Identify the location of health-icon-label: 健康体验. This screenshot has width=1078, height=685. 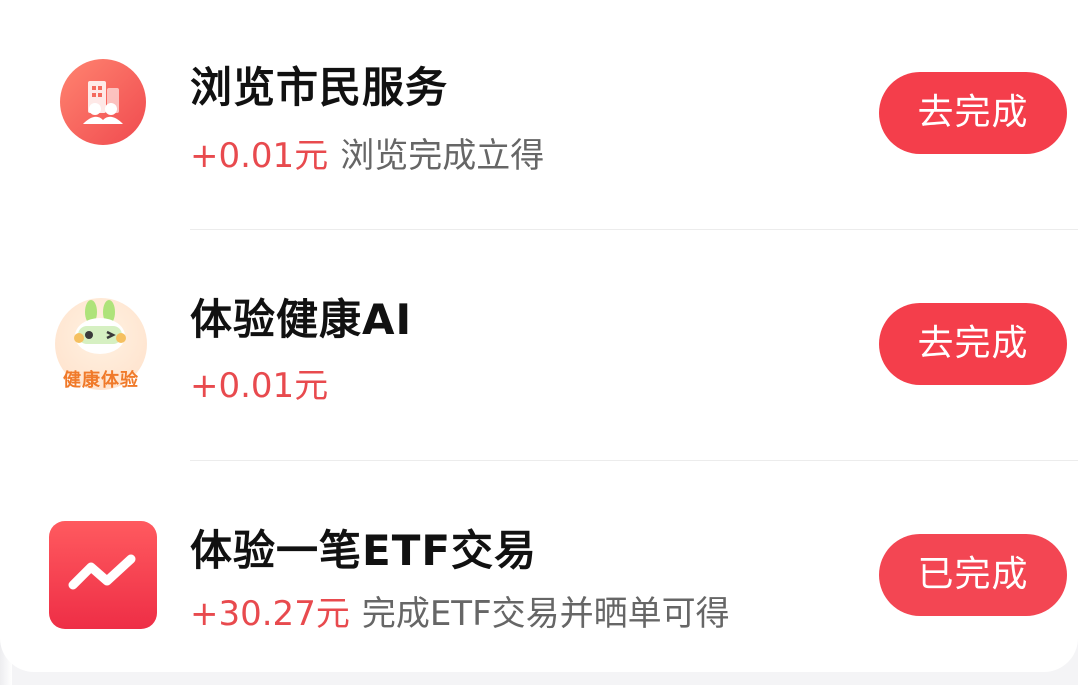
(101, 380).